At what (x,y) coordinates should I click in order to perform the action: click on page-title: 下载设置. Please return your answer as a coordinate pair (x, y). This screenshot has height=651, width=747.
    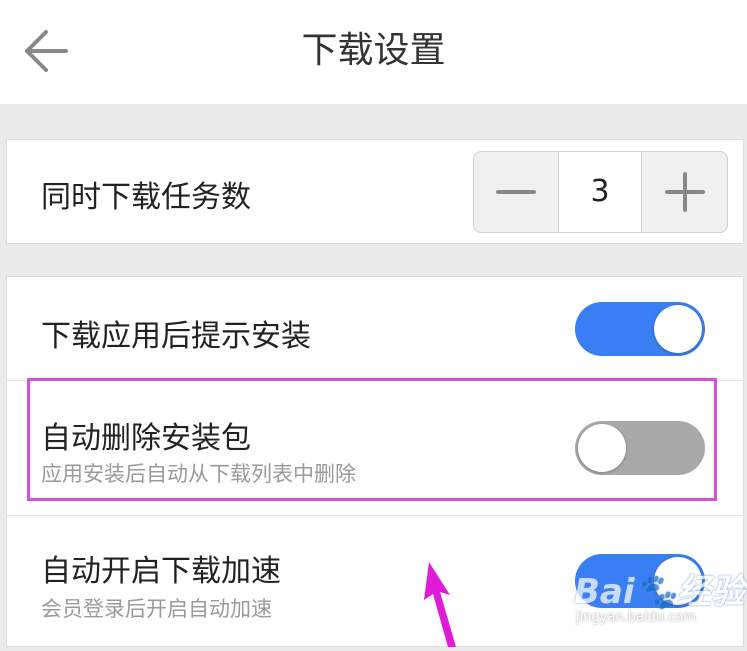
    Looking at the image, I should click on (373, 50).